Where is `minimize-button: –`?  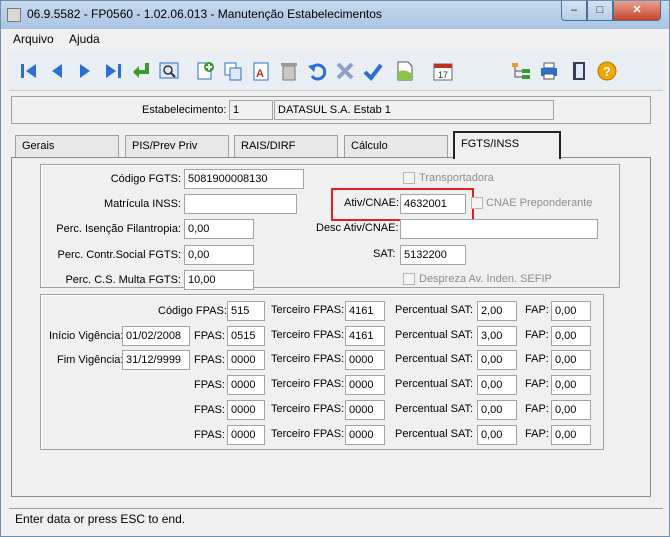 minimize-button: – is located at coordinates (574, 11).